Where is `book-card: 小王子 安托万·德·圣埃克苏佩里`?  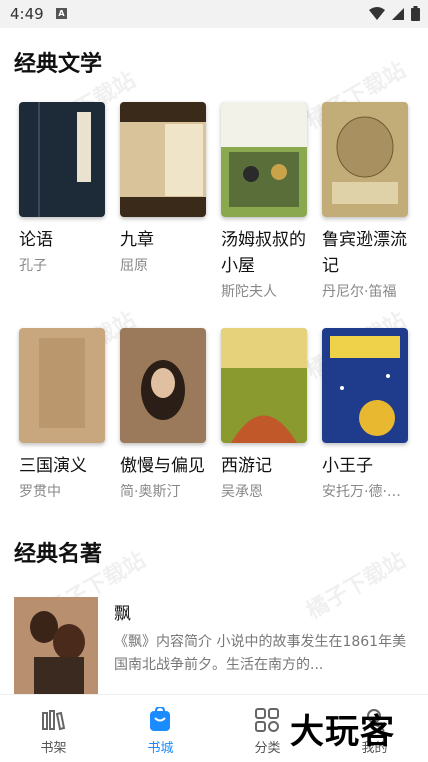 book-card: 小王子 安托万·德·圣埃克苏佩里 is located at coordinates (368, 414).